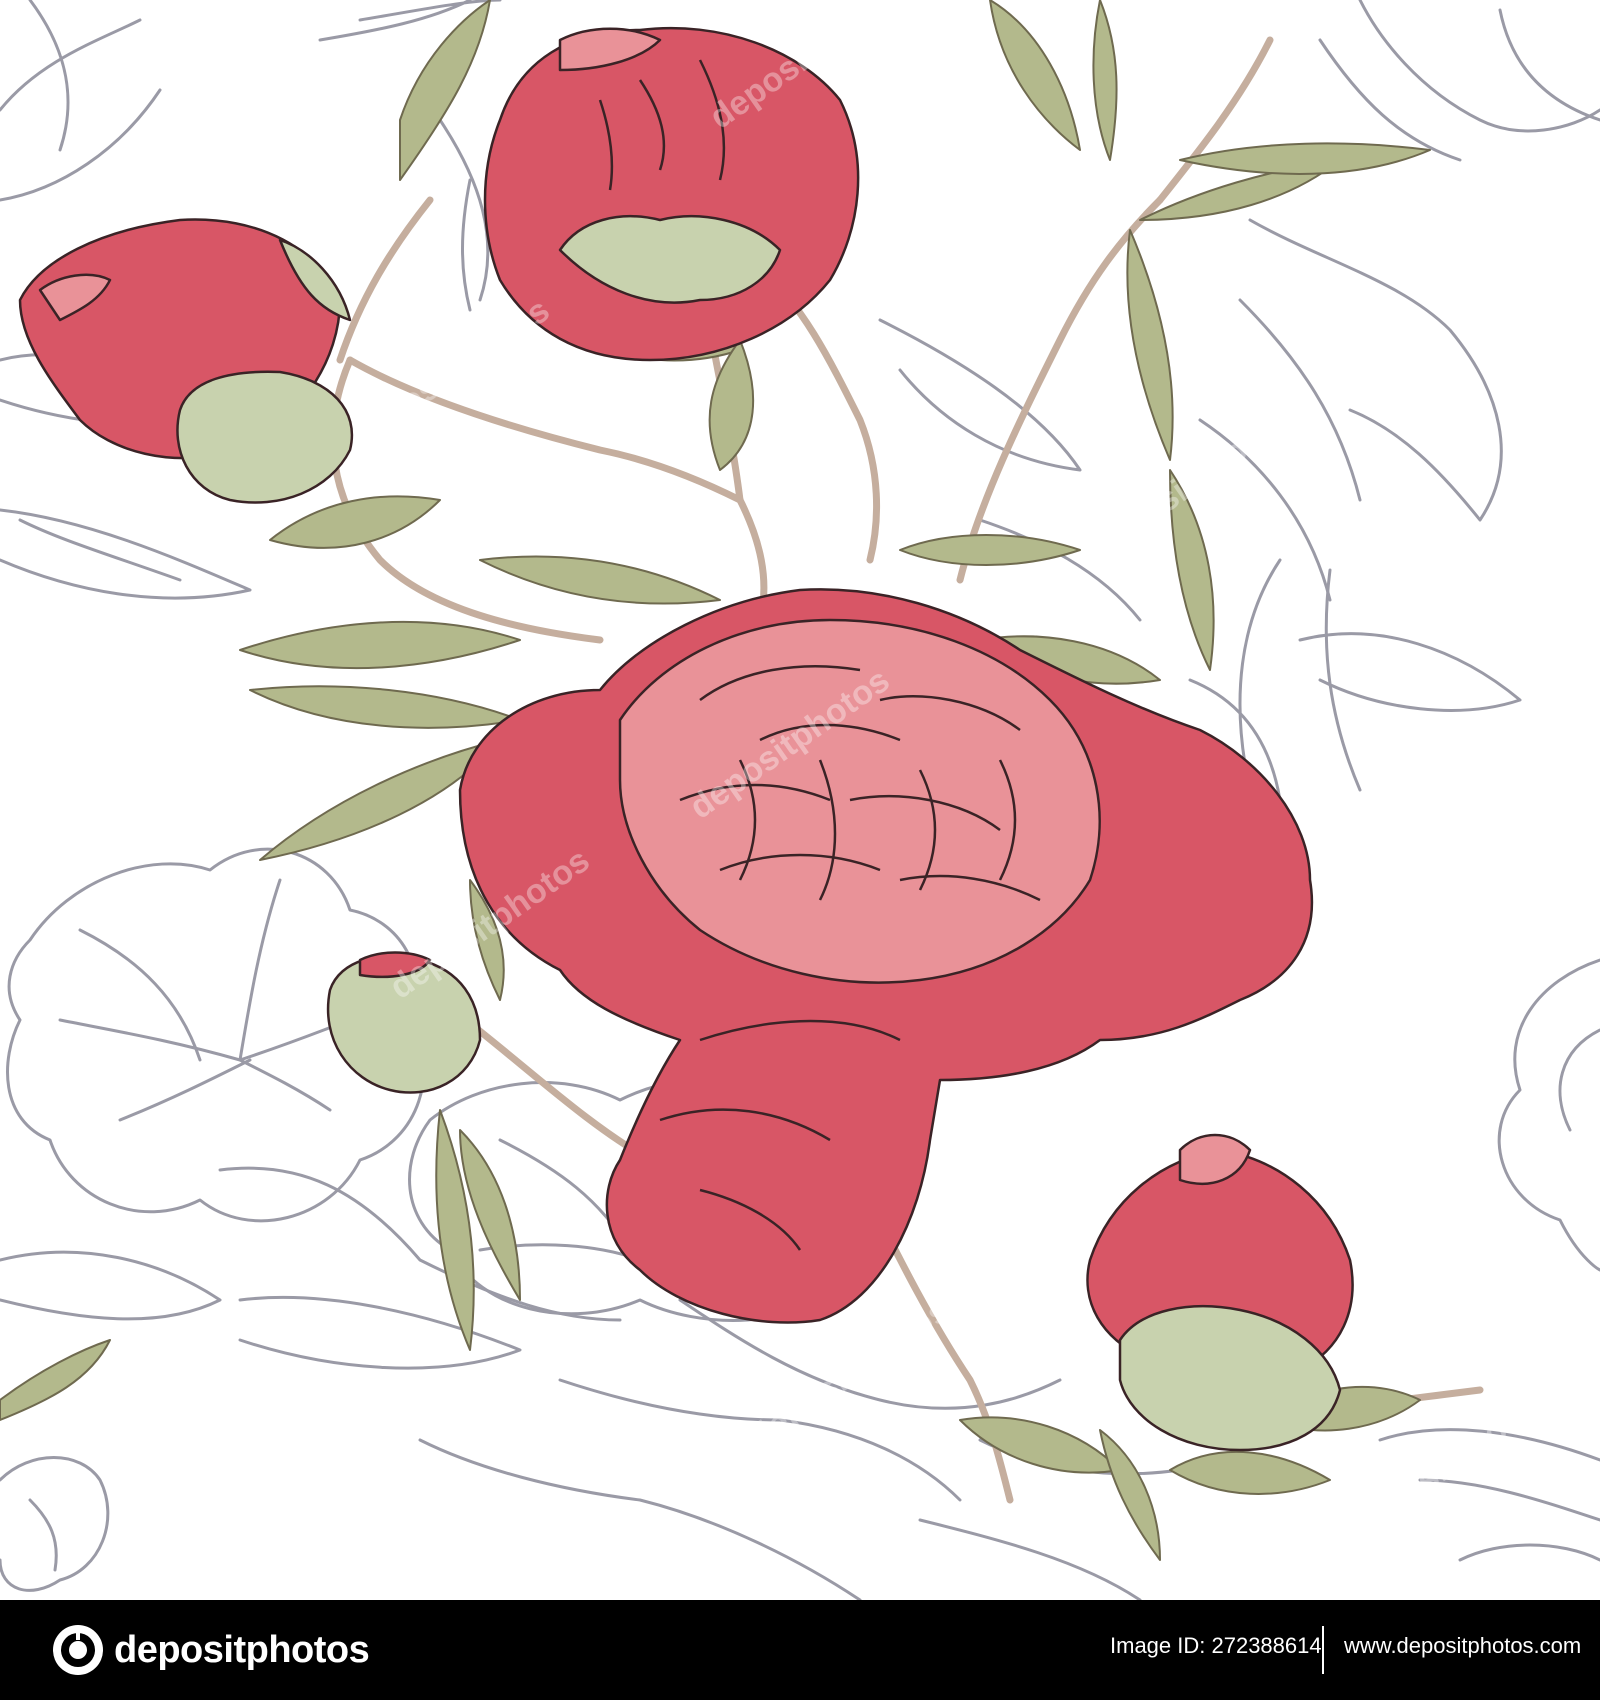 Image resolution: width=1600 pixels, height=1700 pixels. I want to click on image-id-label: Image ID: 272388614, so click(1216, 1645).